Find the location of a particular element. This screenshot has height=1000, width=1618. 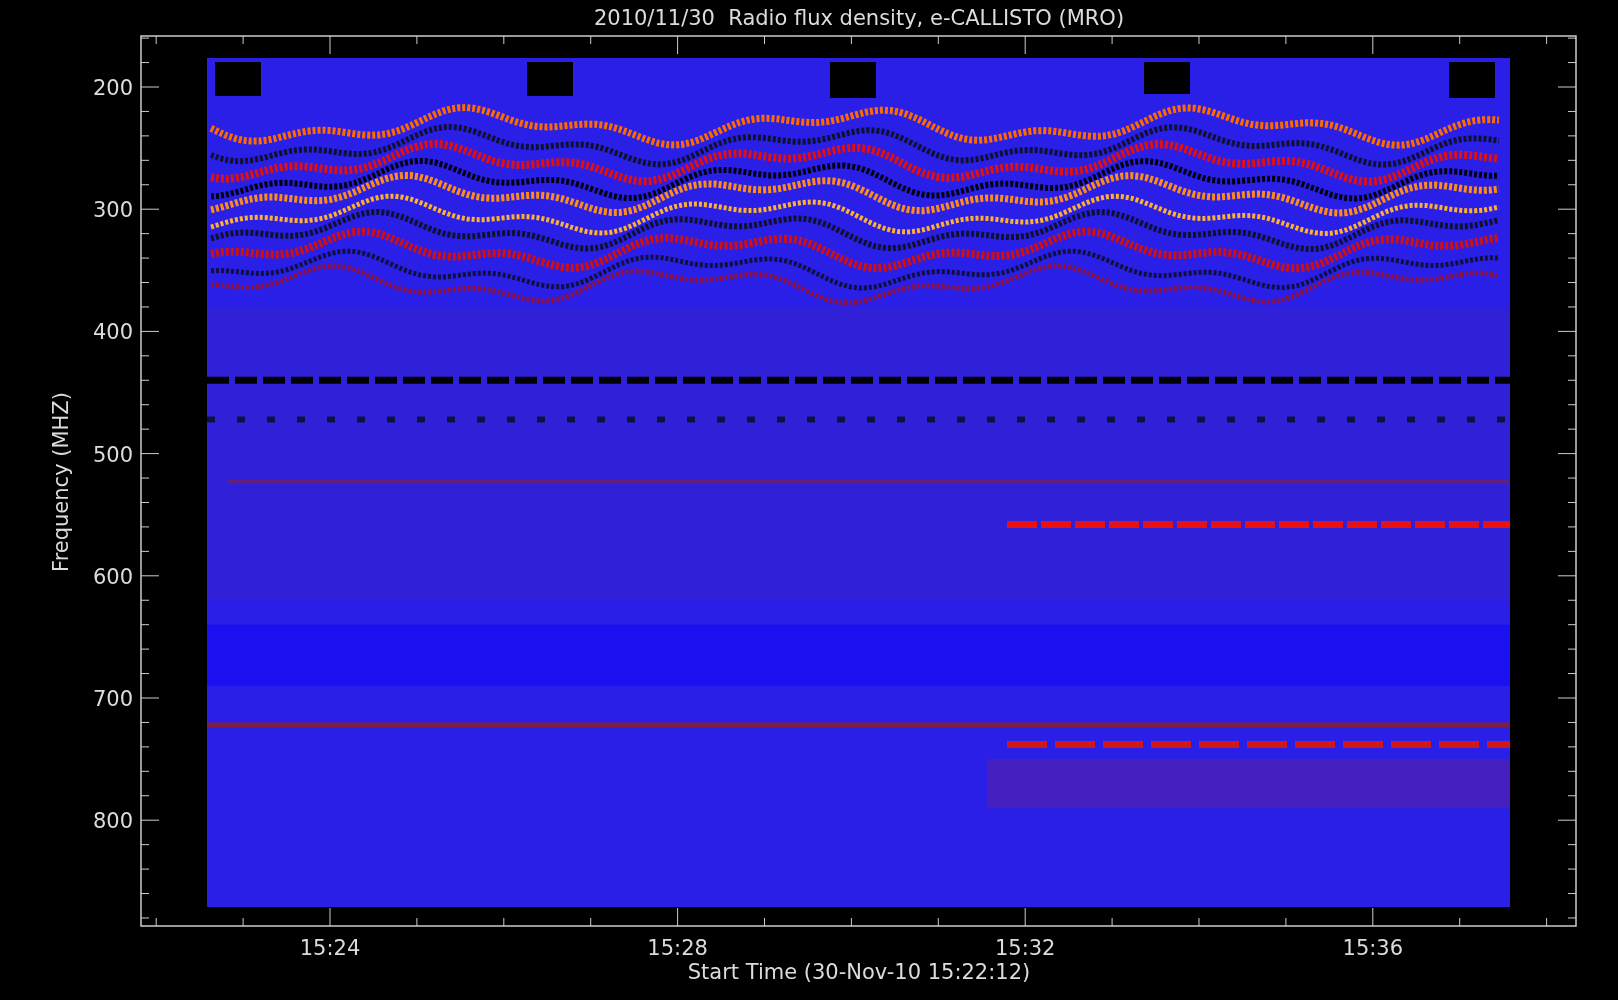

y-axis-label: Frequency (MHZ) is located at coordinates (61, 482).